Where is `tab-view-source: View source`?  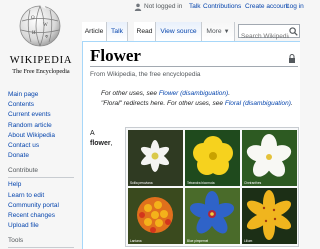
tab-view-source: View source is located at coordinates (179, 31).